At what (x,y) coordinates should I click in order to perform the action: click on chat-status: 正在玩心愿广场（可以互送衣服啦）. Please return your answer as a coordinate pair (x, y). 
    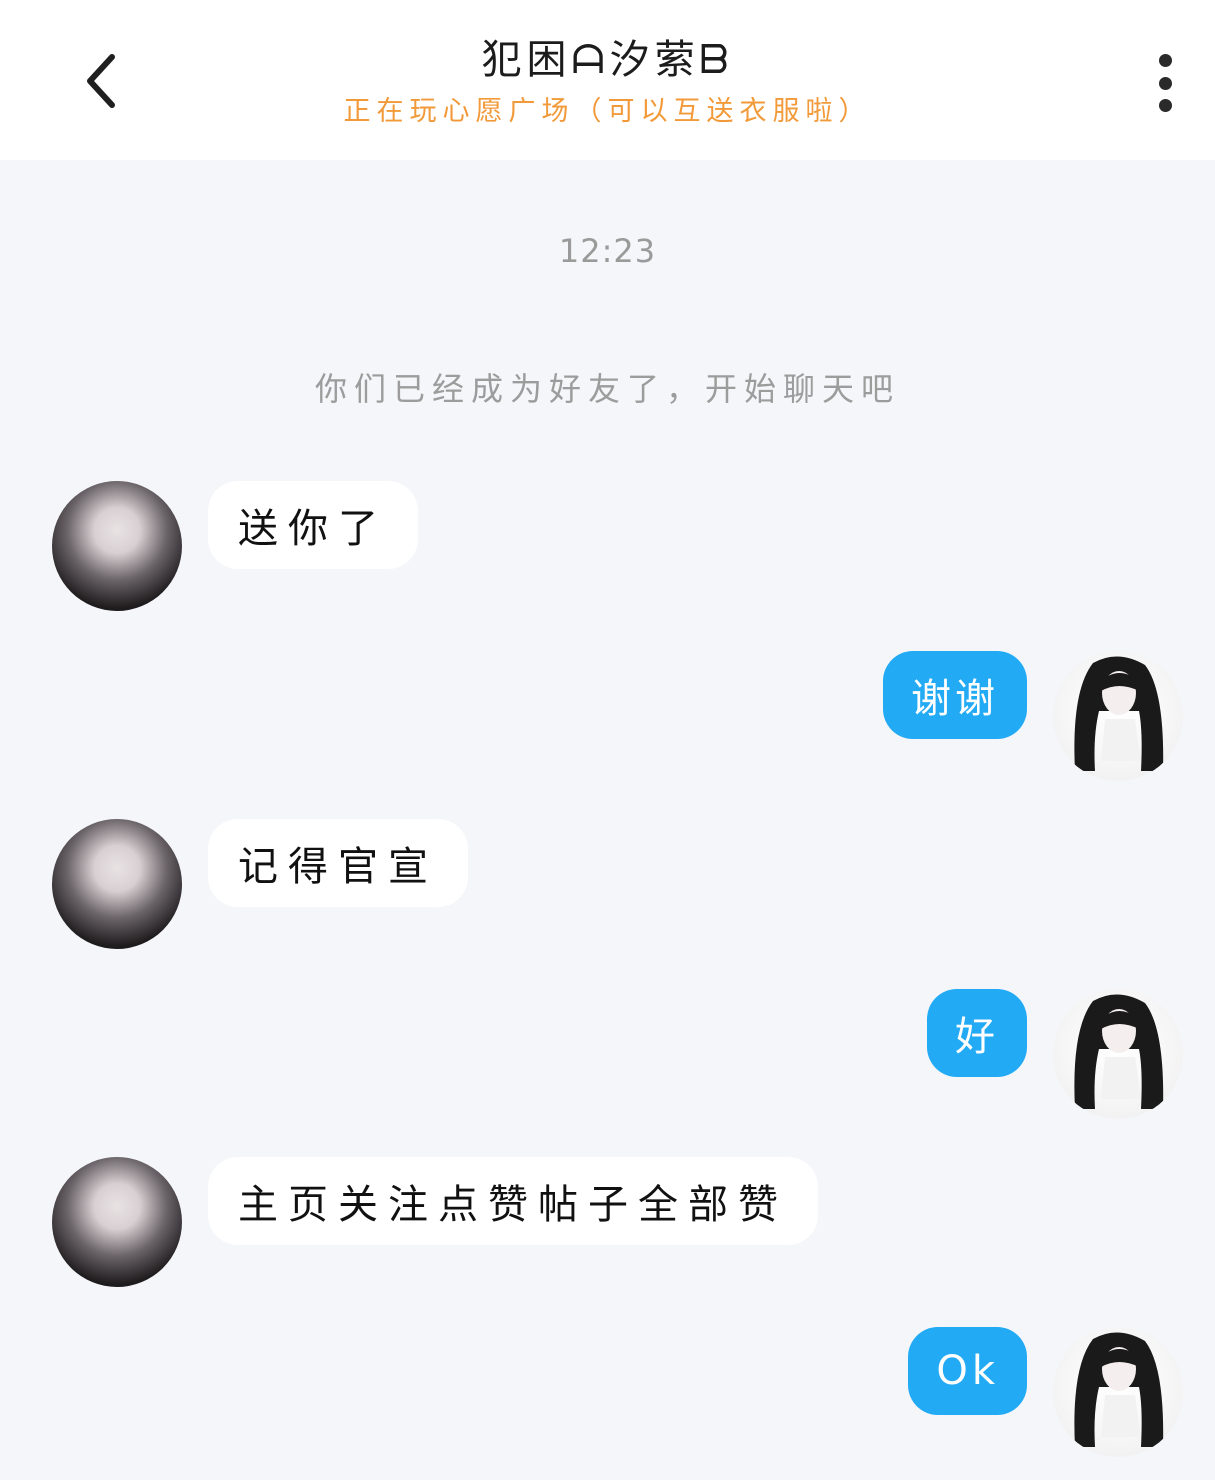
    Looking at the image, I should click on (607, 111).